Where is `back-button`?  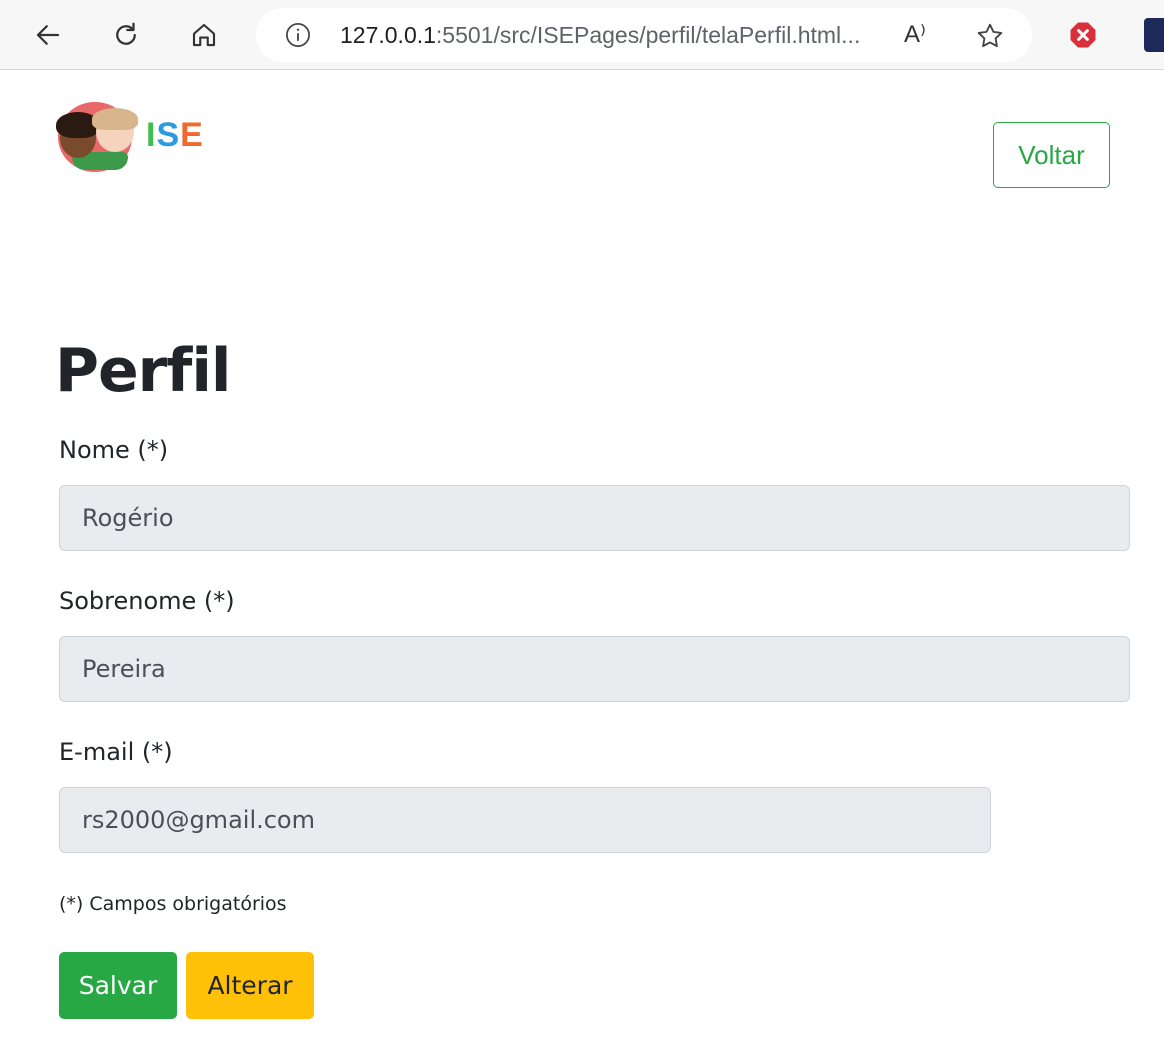
back-button is located at coordinates (48, 35).